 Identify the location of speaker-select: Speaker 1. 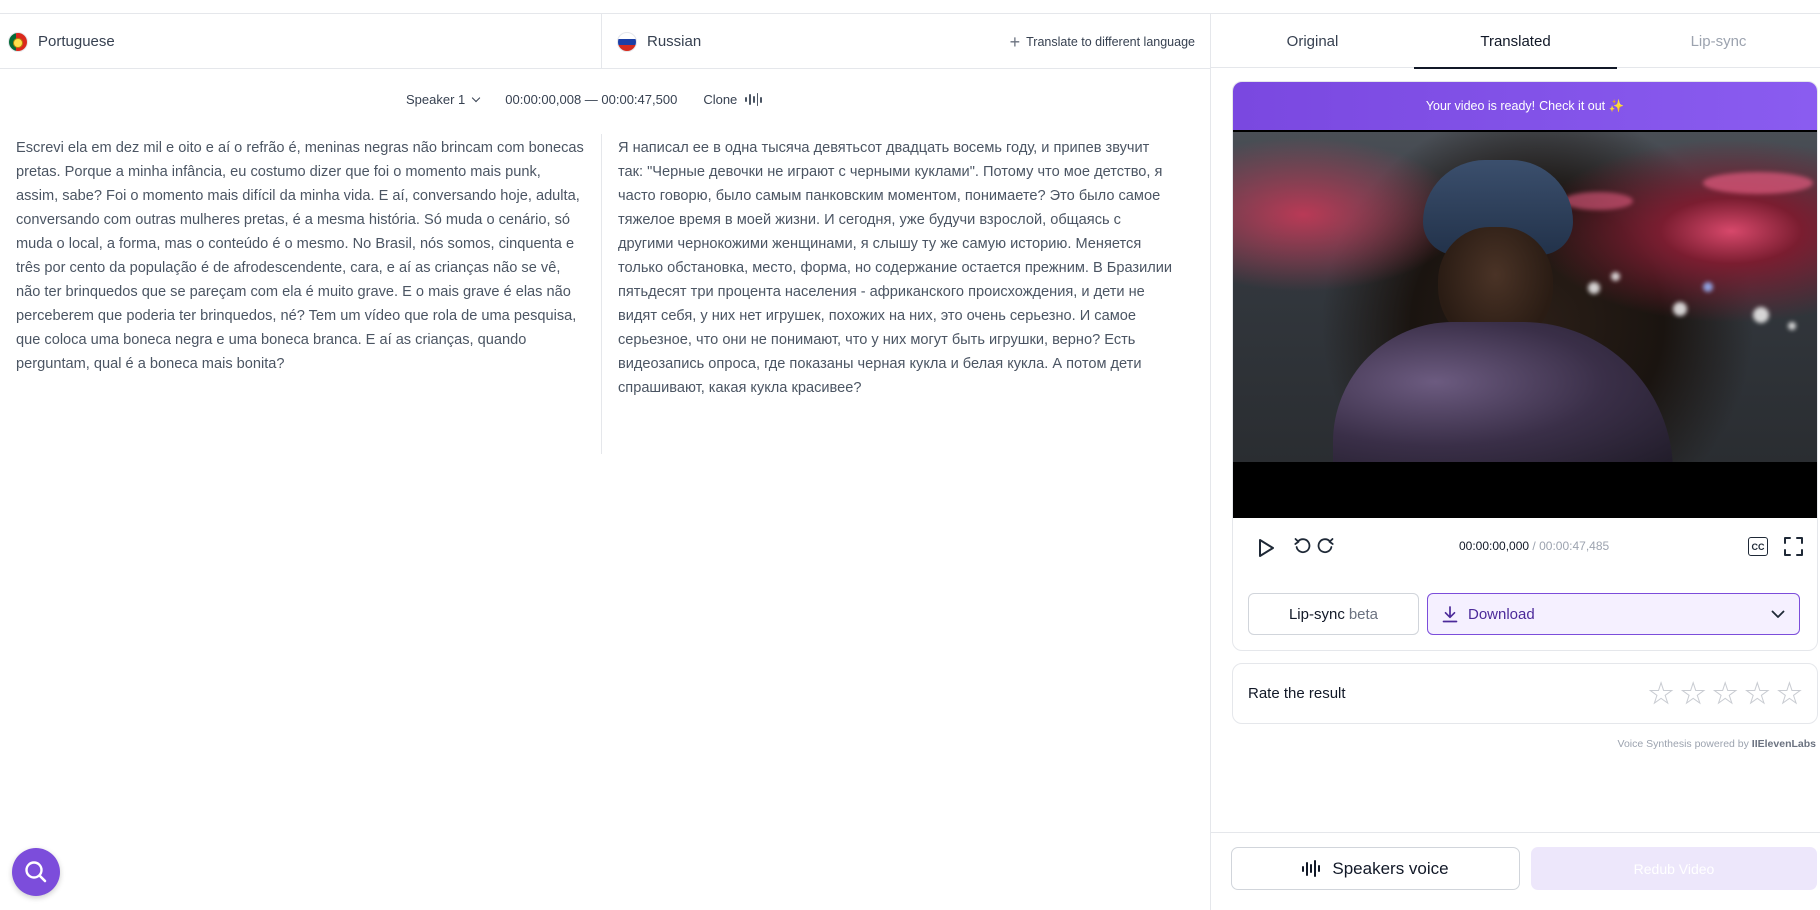
(443, 99).